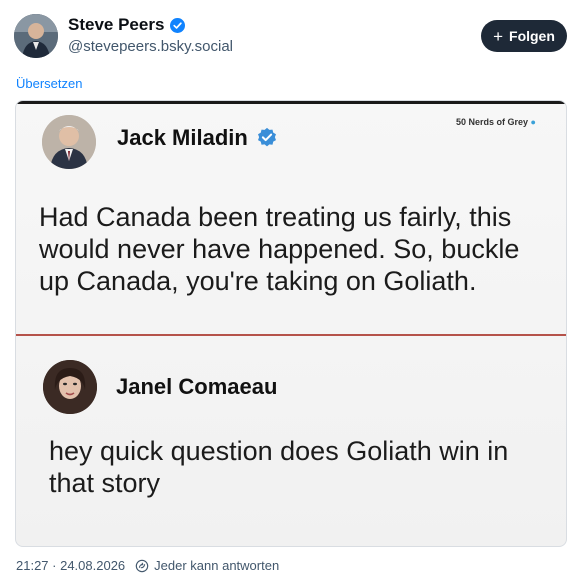 The image size is (582, 588). What do you see at coordinates (69, 142) in the screenshot?
I see `tweet1-avatar` at bounding box center [69, 142].